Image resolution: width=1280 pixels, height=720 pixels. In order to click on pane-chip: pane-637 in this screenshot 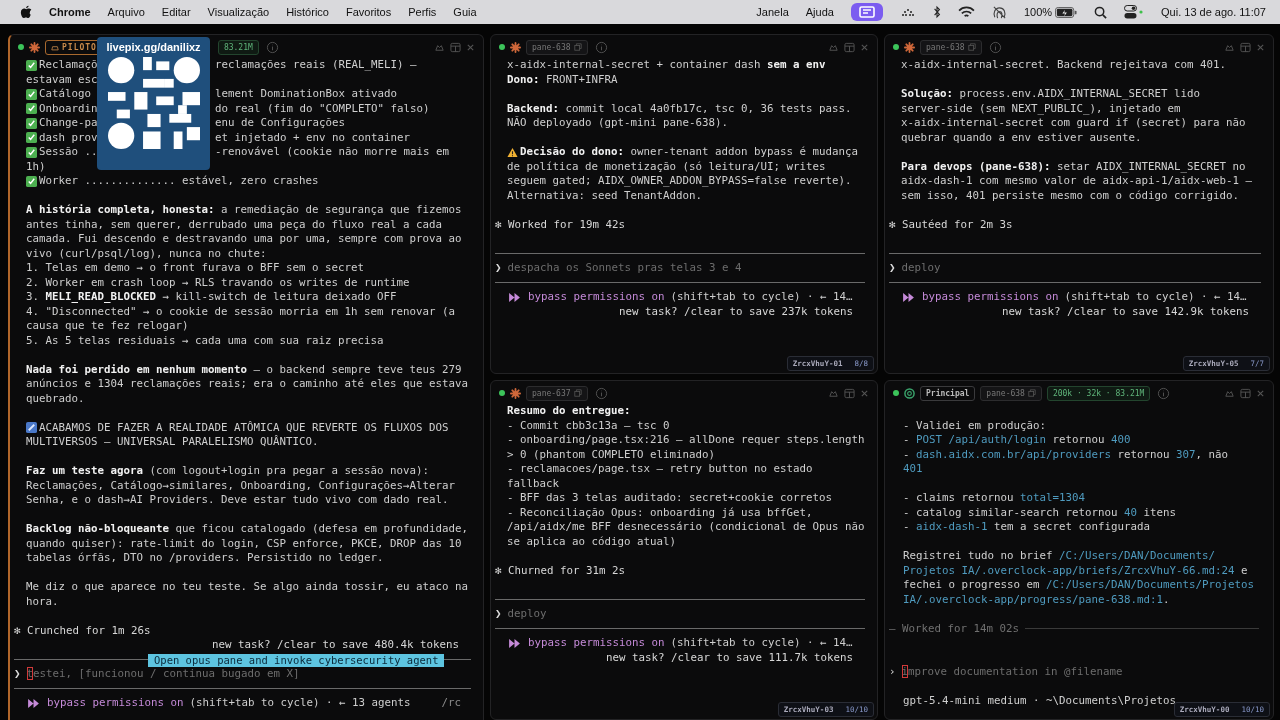, I will do `click(557, 393)`.